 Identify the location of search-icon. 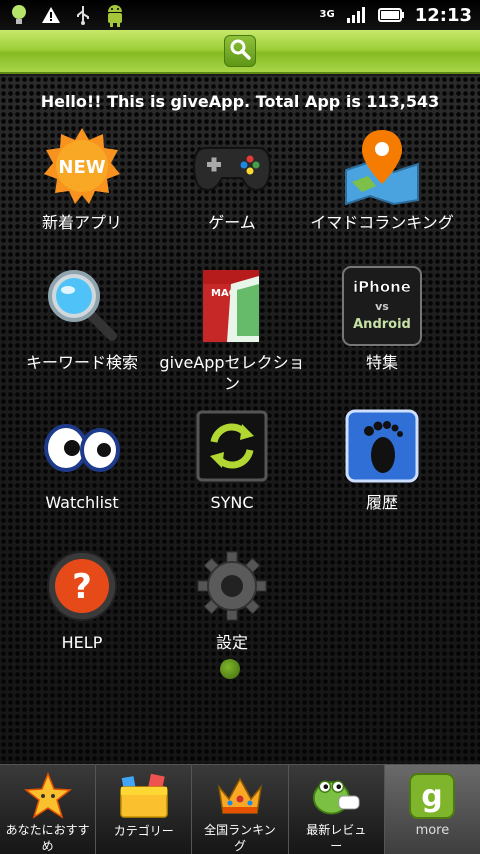
(240, 51).